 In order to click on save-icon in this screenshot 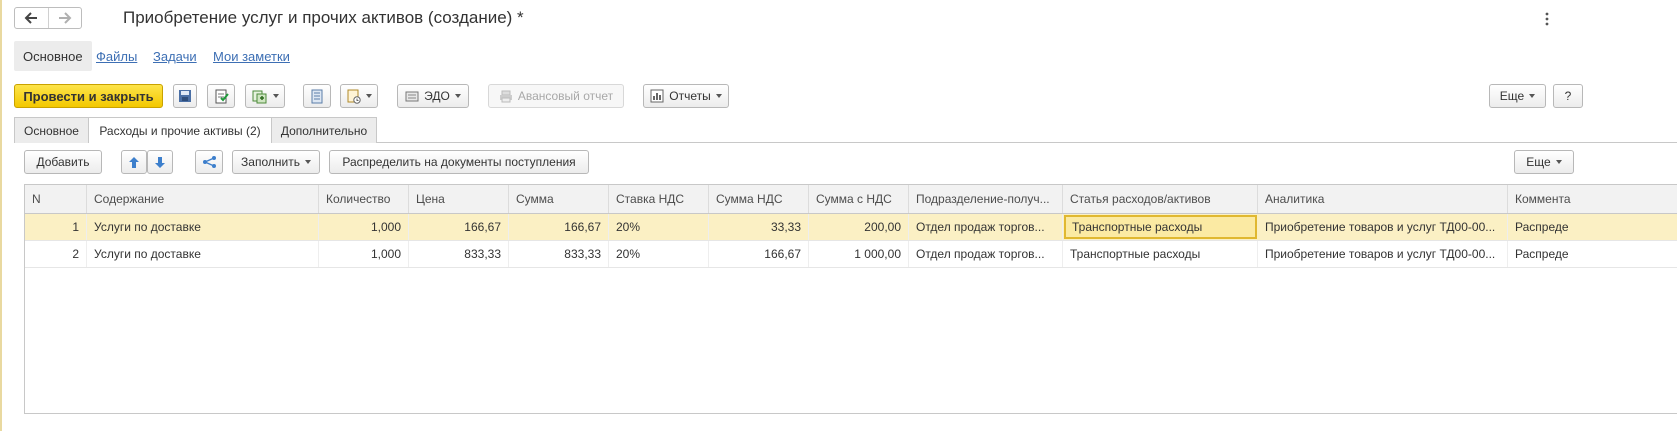, I will do `click(185, 96)`.